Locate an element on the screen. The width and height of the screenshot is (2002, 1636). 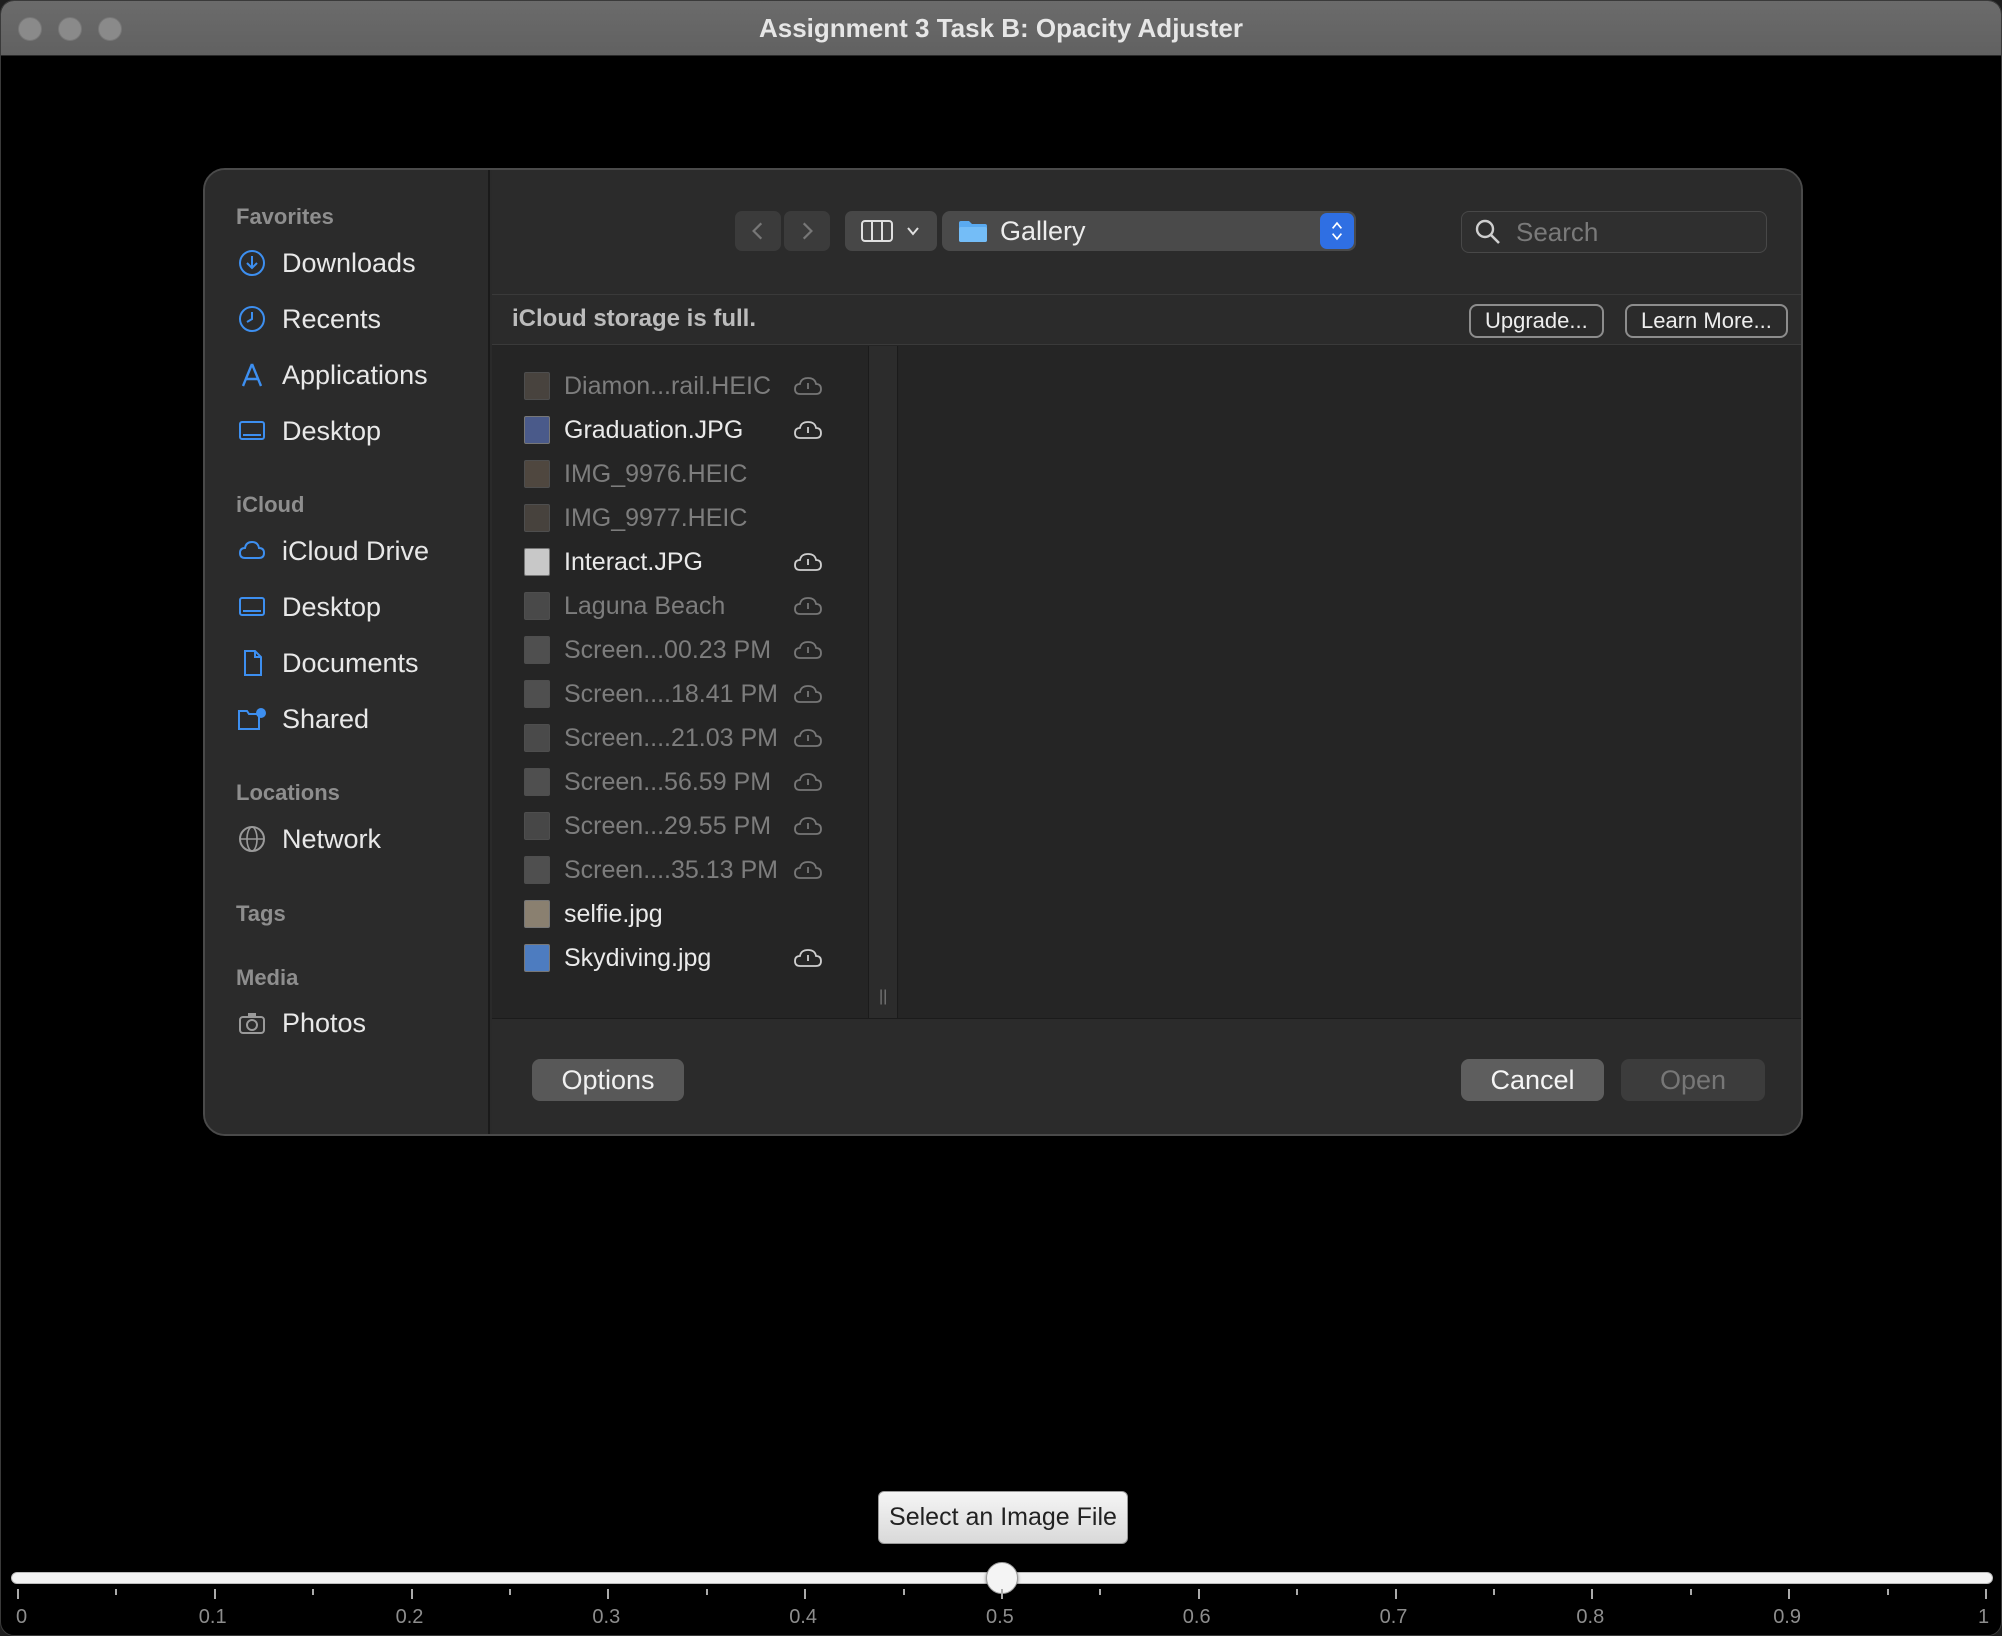
file-list-item: Interact.JPG is located at coordinates (684, 562).